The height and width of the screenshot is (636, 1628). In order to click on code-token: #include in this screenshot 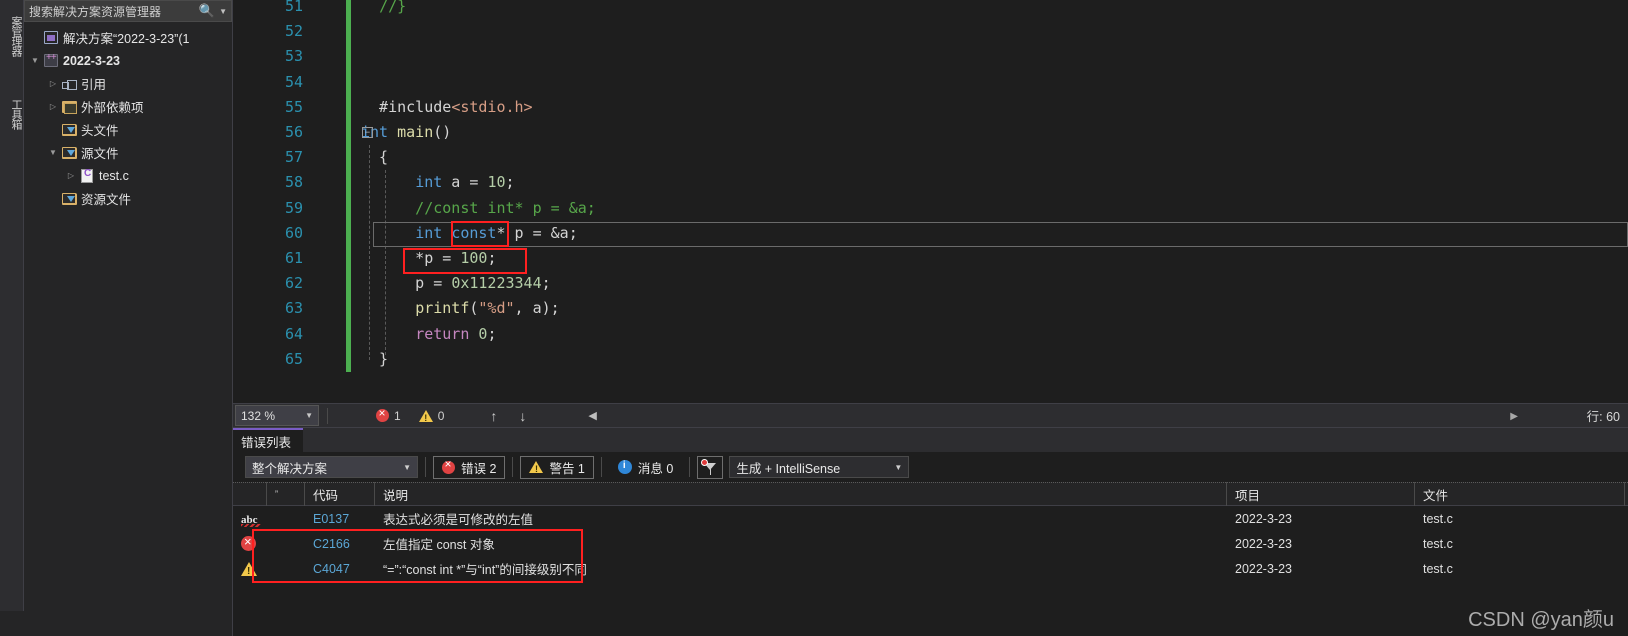, I will do `click(406, 106)`.